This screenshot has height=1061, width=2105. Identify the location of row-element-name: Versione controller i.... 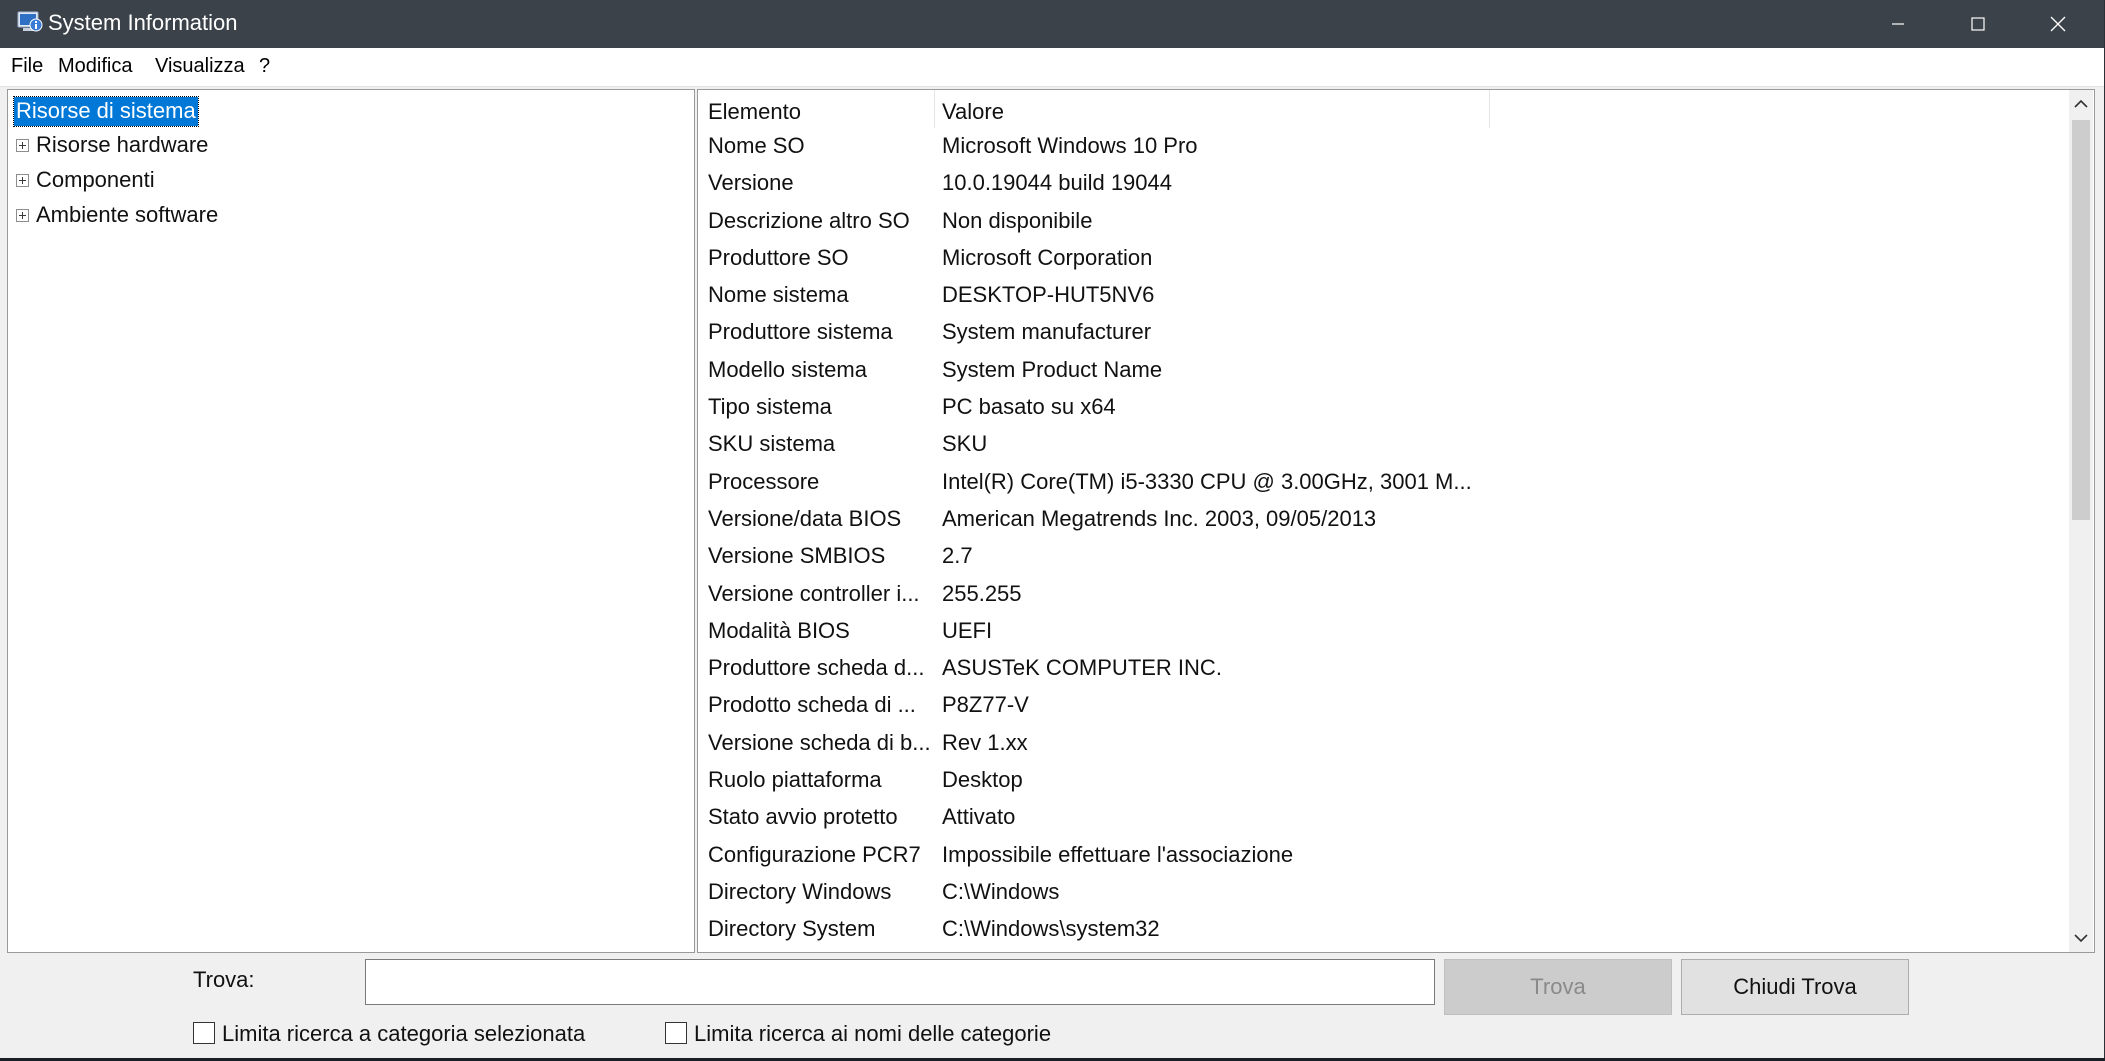
(814, 593).